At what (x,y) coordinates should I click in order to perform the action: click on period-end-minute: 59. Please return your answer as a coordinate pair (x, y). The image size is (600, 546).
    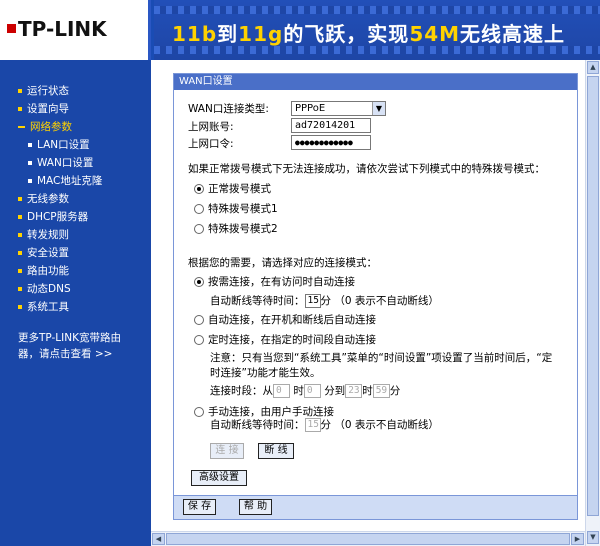
    Looking at the image, I should click on (381, 391).